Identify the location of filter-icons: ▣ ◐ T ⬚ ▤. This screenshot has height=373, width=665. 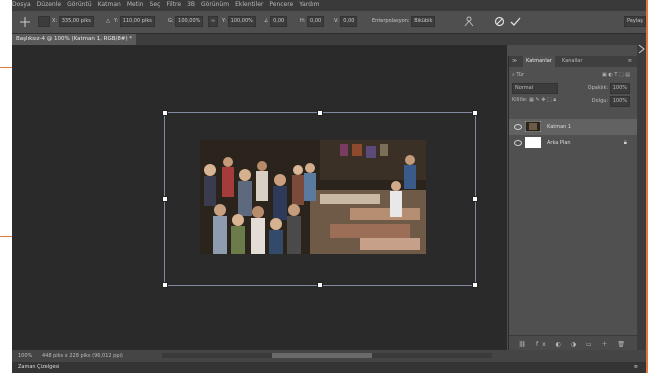
(616, 75).